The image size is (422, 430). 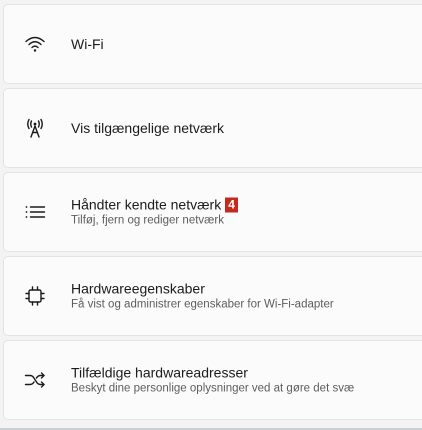 What do you see at coordinates (35, 296) in the screenshot?
I see `chip-icon` at bounding box center [35, 296].